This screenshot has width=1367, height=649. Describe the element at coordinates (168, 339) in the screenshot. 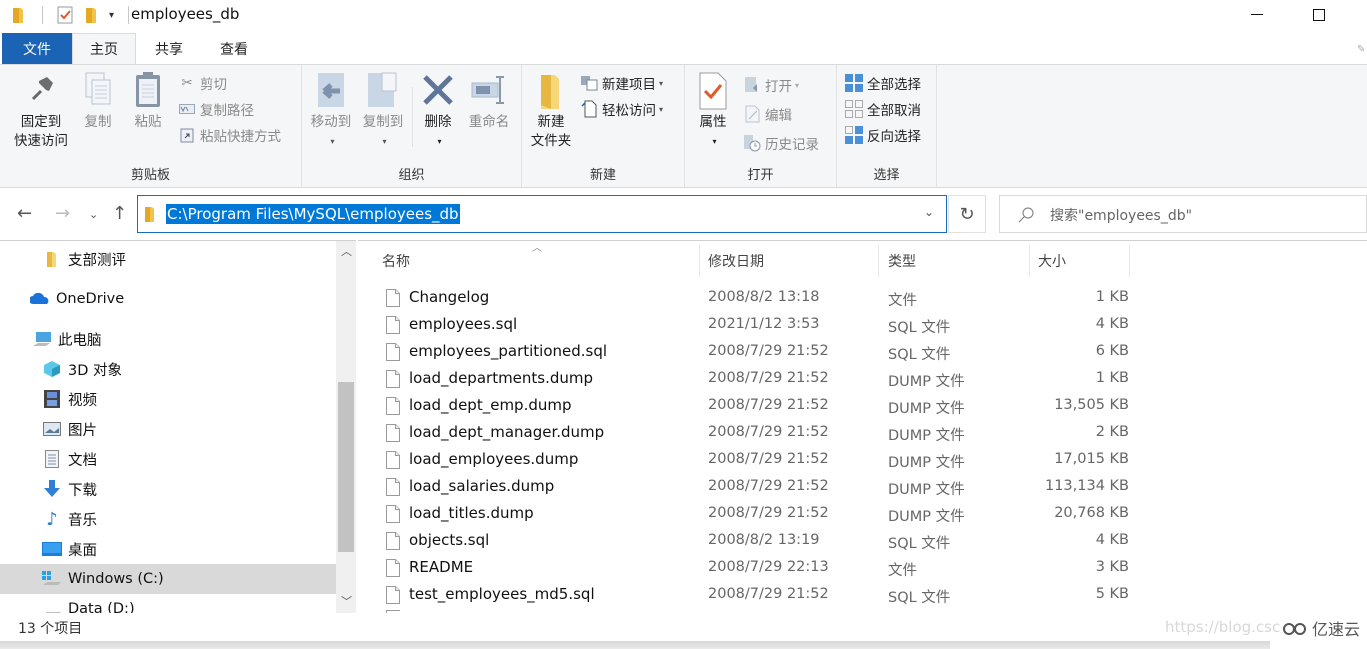

I see `sidebar-item-this-pc: 此电脑` at that location.